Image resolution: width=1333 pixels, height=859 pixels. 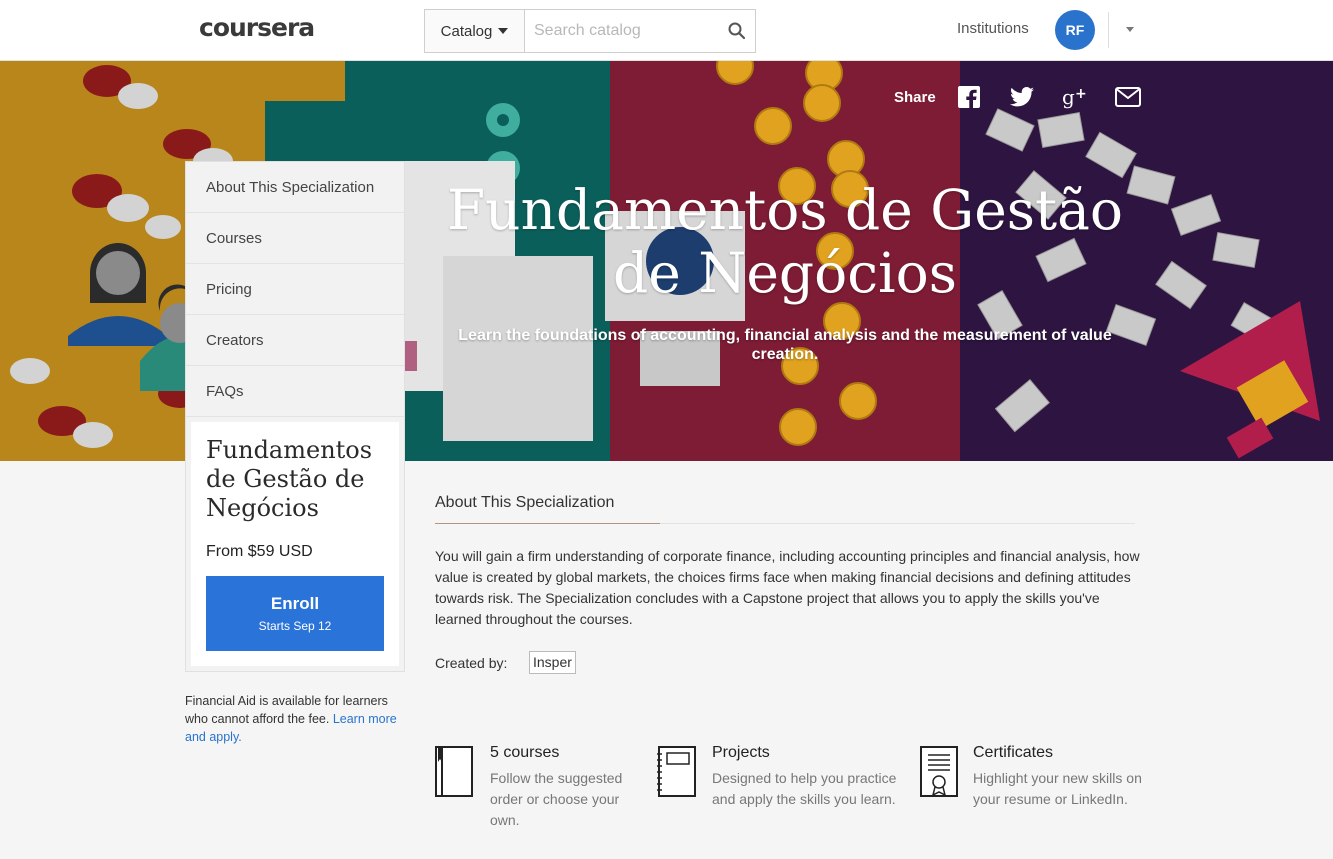 I want to click on nav-divider, so click(x=1108, y=30).